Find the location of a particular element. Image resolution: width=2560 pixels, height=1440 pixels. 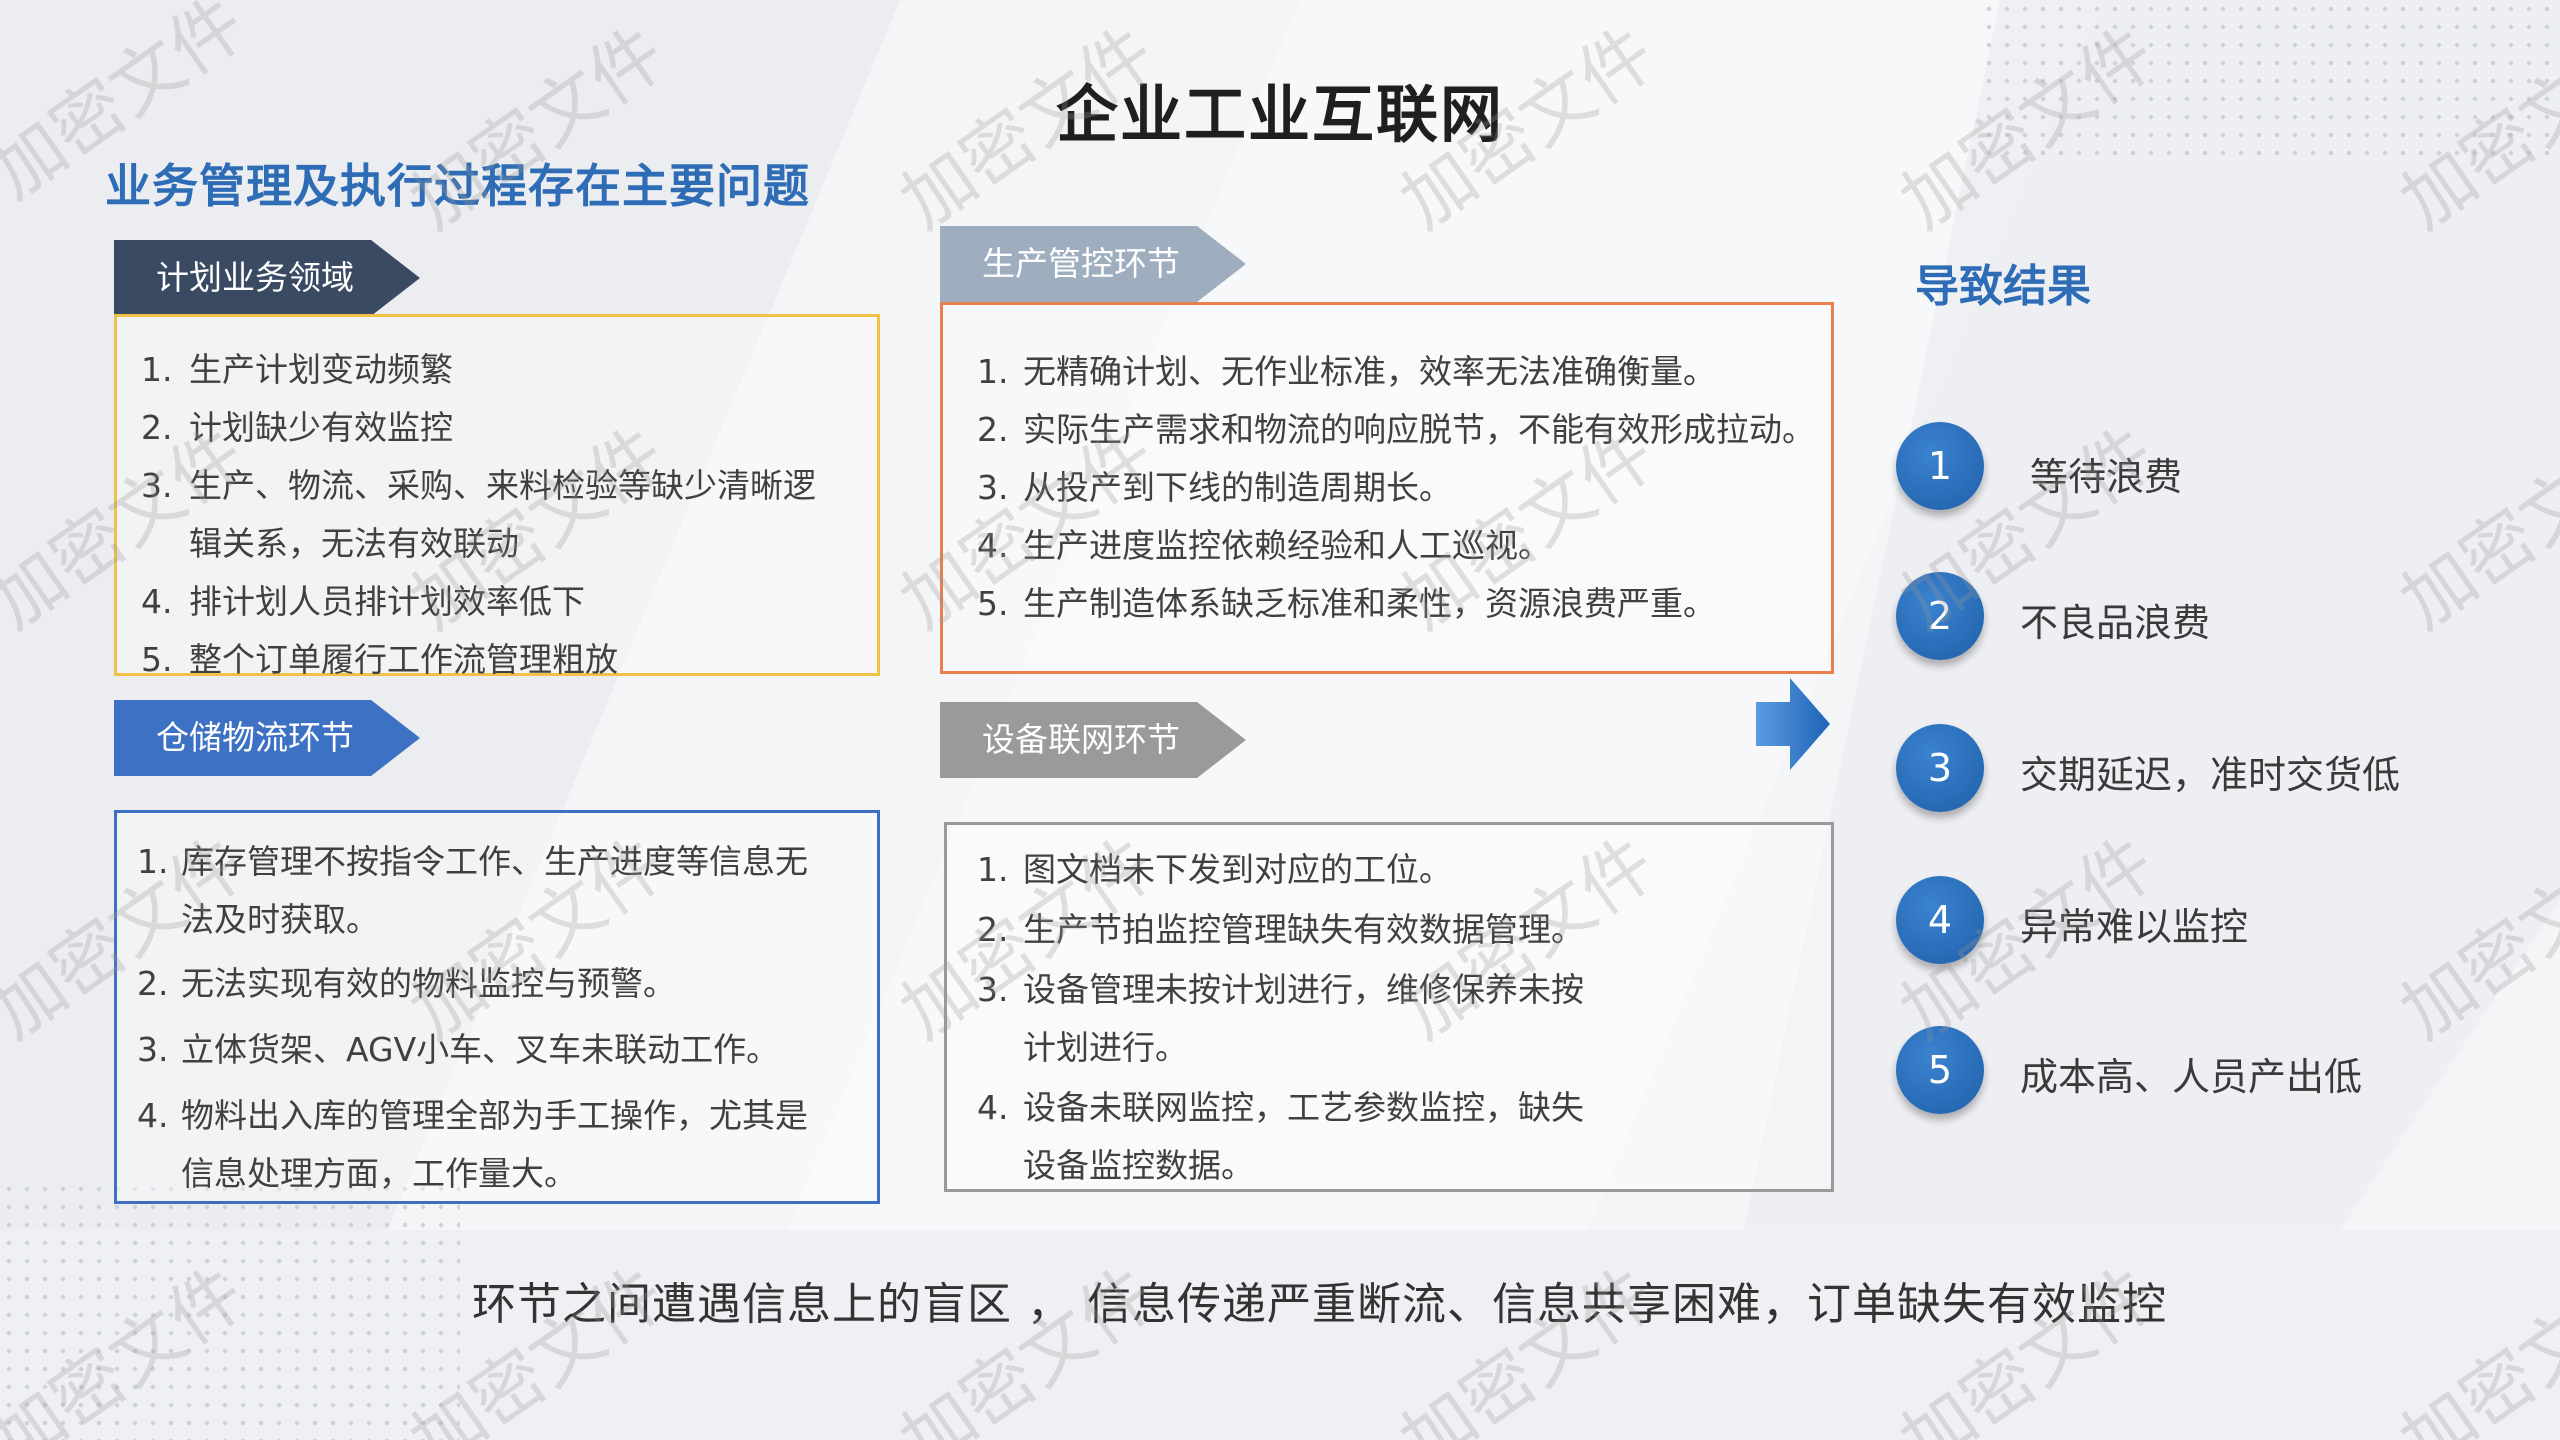

list-item: 3. 生产、物流、采购、来料检验等缺少清晰逻辑关系，无法有效联动 is located at coordinates (478, 514).